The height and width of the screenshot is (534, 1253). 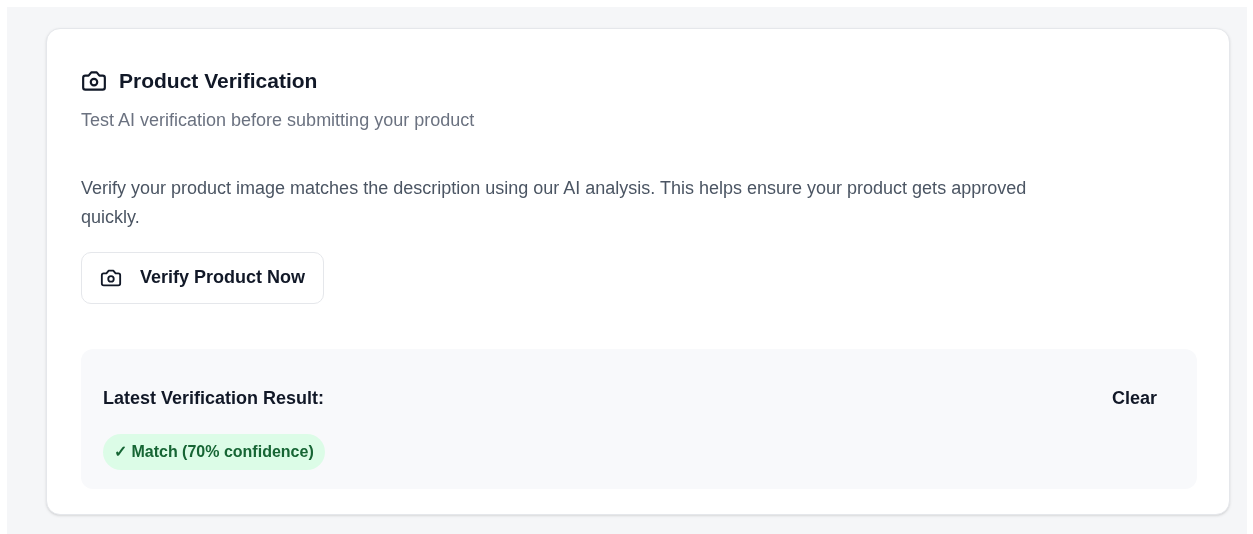 What do you see at coordinates (203, 277) in the screenshot?
I see `verify-product-button: Verify Product Now` at bounding box center [203, 277].